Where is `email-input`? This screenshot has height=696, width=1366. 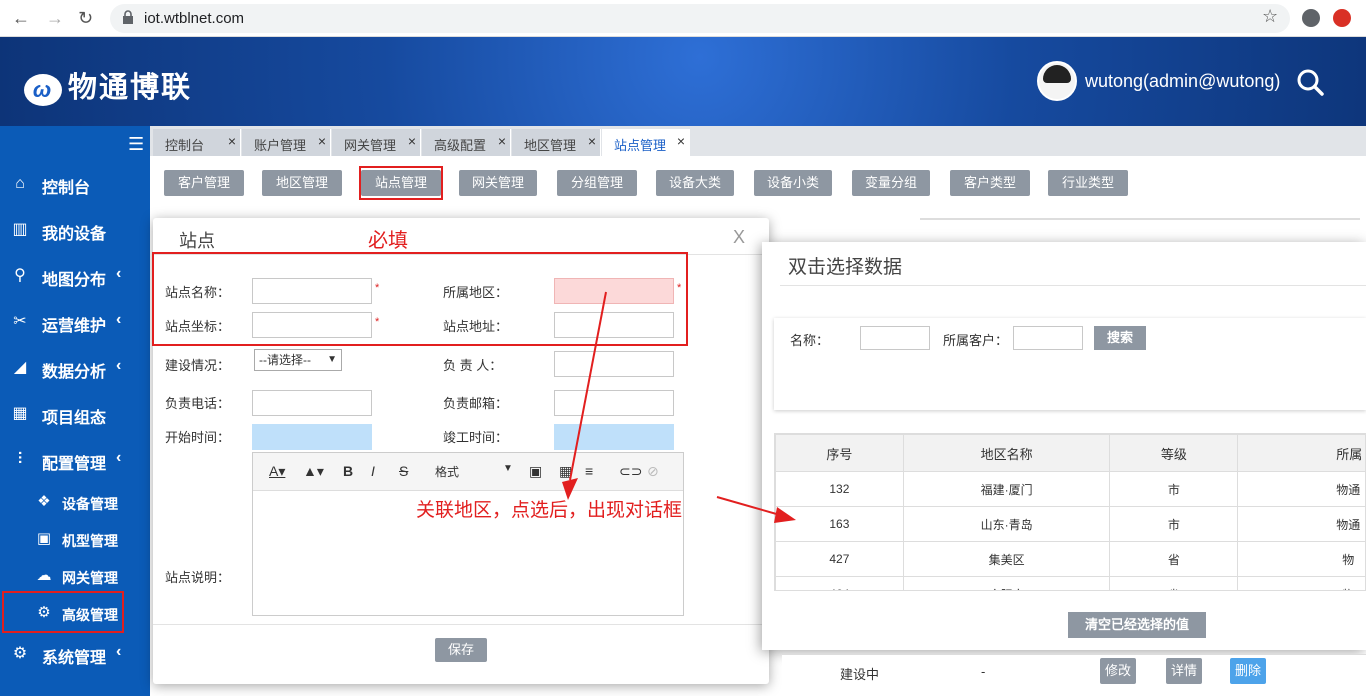 email-input is located at coordinates (614, 403).